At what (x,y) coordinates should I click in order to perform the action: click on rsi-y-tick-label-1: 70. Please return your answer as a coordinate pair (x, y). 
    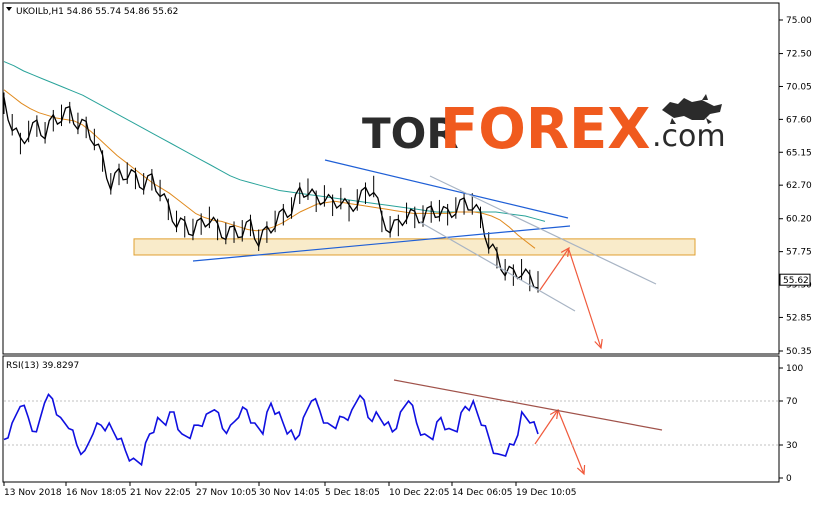
    Looking at the image, I should click on (792, 402).